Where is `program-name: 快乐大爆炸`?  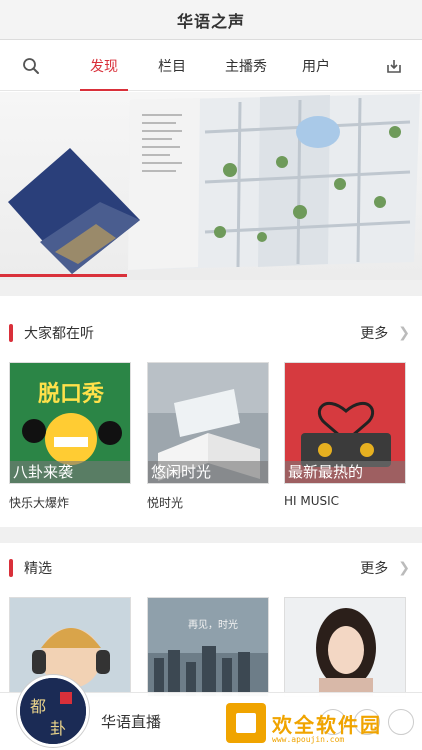 program-name: 快乐大爆炸 is located at coordinates (39, 503).